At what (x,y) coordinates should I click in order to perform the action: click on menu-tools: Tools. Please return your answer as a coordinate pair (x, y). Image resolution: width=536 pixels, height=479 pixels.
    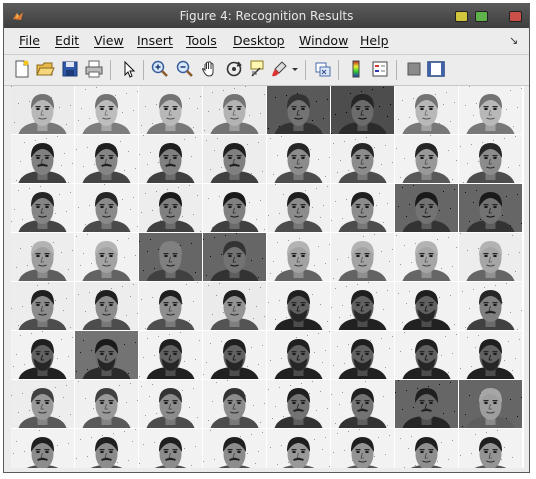
    Looking at the image, I should click on (201, 40).